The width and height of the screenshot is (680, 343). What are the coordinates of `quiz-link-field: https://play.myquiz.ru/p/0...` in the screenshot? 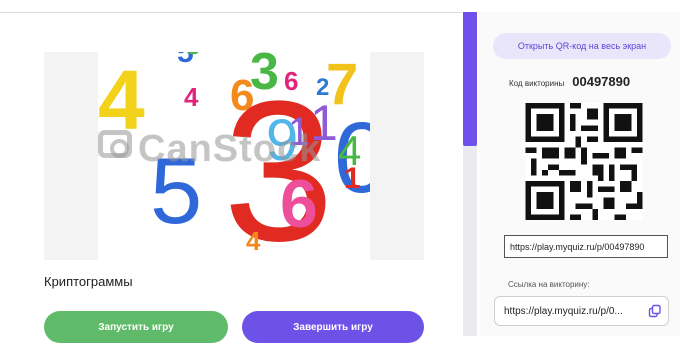 It's located at (581, 311).